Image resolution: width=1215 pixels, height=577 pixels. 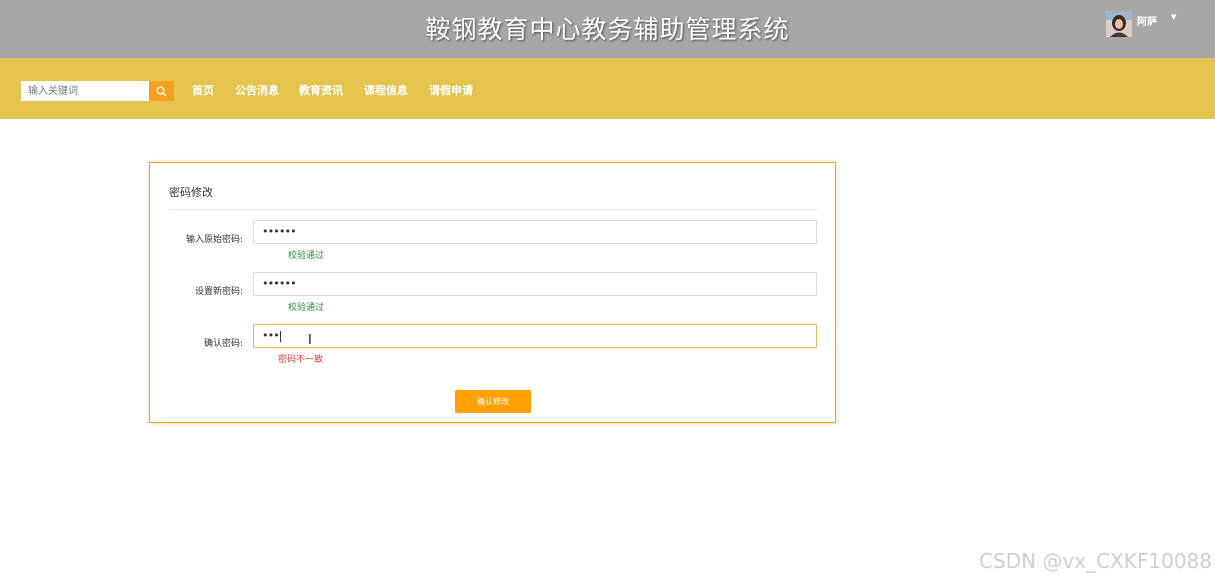 I want to click on confirm-password-input: •••, so click(x=535, y=336).